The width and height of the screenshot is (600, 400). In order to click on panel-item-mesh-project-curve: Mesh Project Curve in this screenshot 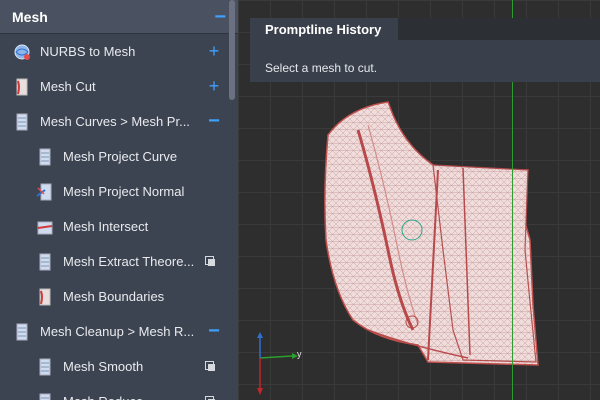, I will do `click(119, 156)`.